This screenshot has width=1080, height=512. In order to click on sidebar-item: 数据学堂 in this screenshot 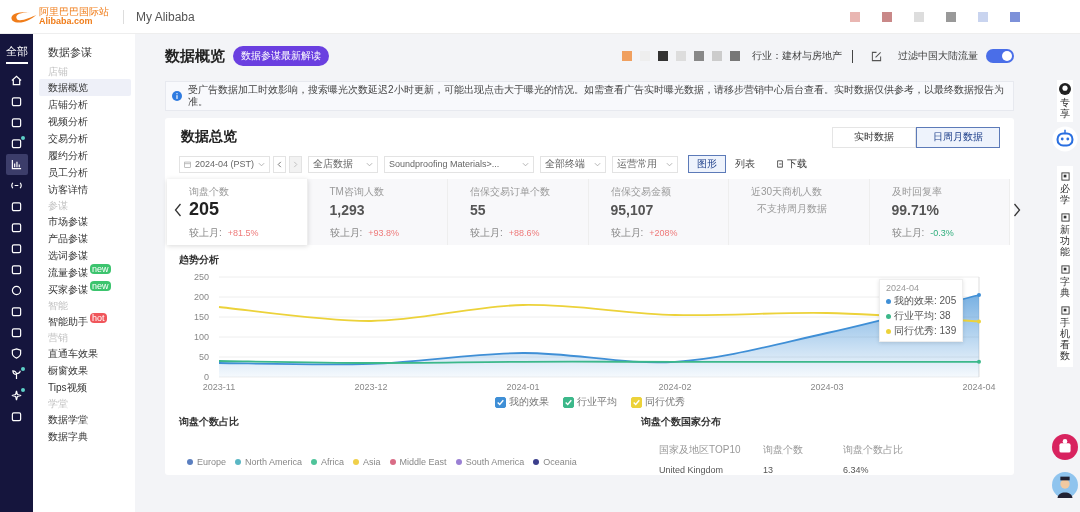, I will do `click(64, 419)`.